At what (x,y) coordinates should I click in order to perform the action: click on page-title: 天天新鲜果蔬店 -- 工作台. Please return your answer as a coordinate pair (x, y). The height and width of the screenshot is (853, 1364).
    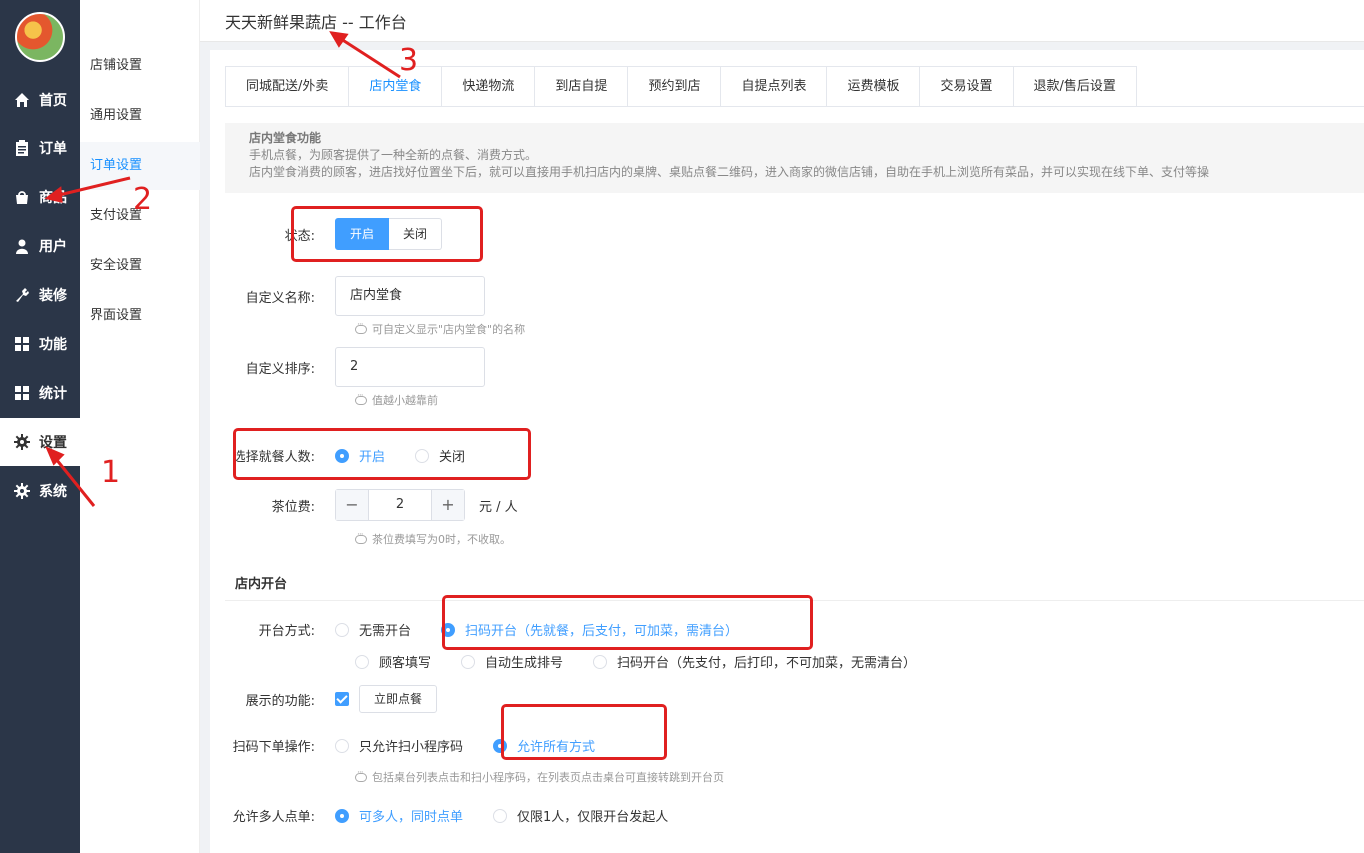
    Looking at the image, I should click on (316, 22).